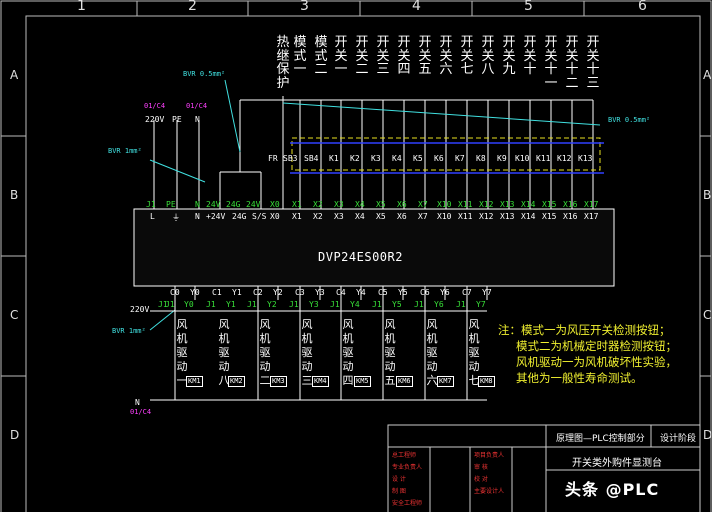  Describe the element at coordinates (197, 216) in the screenshot. I see `power-term-n: N` at that location.